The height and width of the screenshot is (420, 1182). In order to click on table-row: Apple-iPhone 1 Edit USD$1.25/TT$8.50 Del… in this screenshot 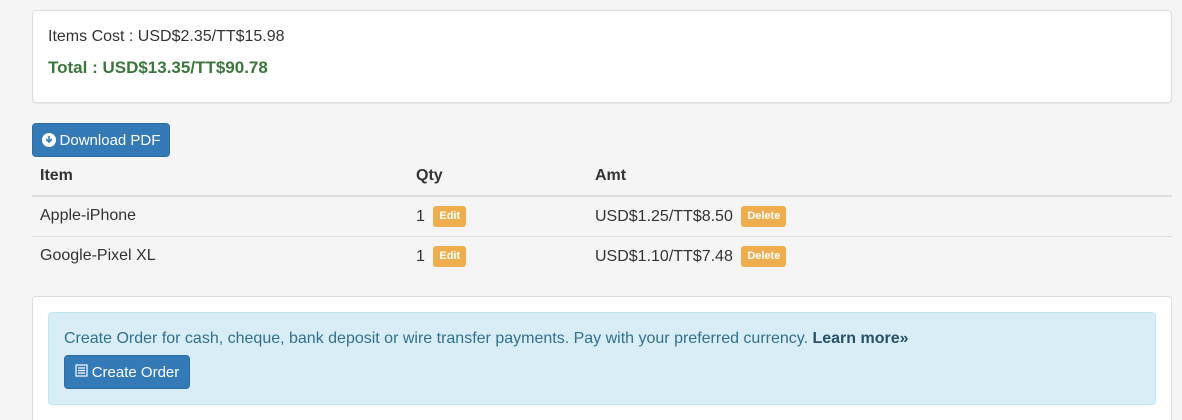, I will do `click(602, 215)`.